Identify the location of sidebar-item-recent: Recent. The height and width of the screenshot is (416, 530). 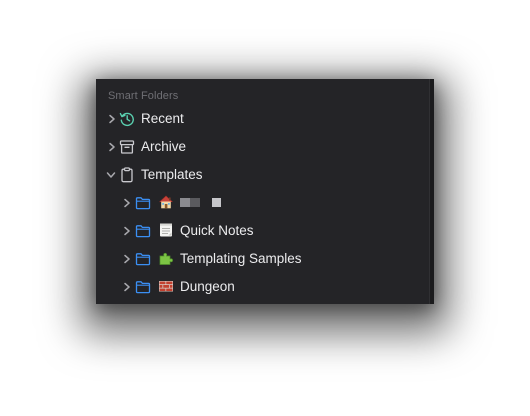
(263, 119).